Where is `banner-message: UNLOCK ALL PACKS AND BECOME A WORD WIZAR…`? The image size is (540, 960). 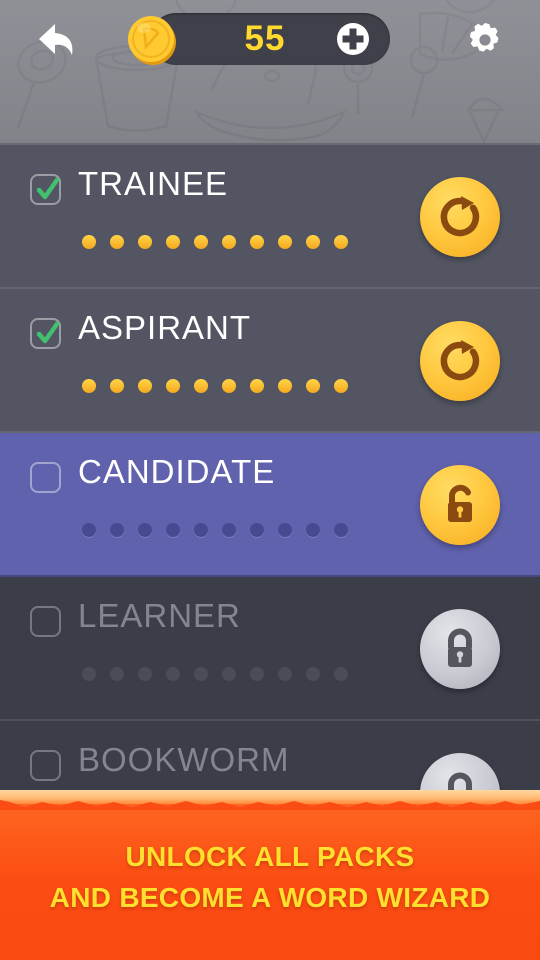 banner-message: UNLOCK ALL PACKS AND BECOME A WORD WIZAR… is located at coordinates (270, 877).